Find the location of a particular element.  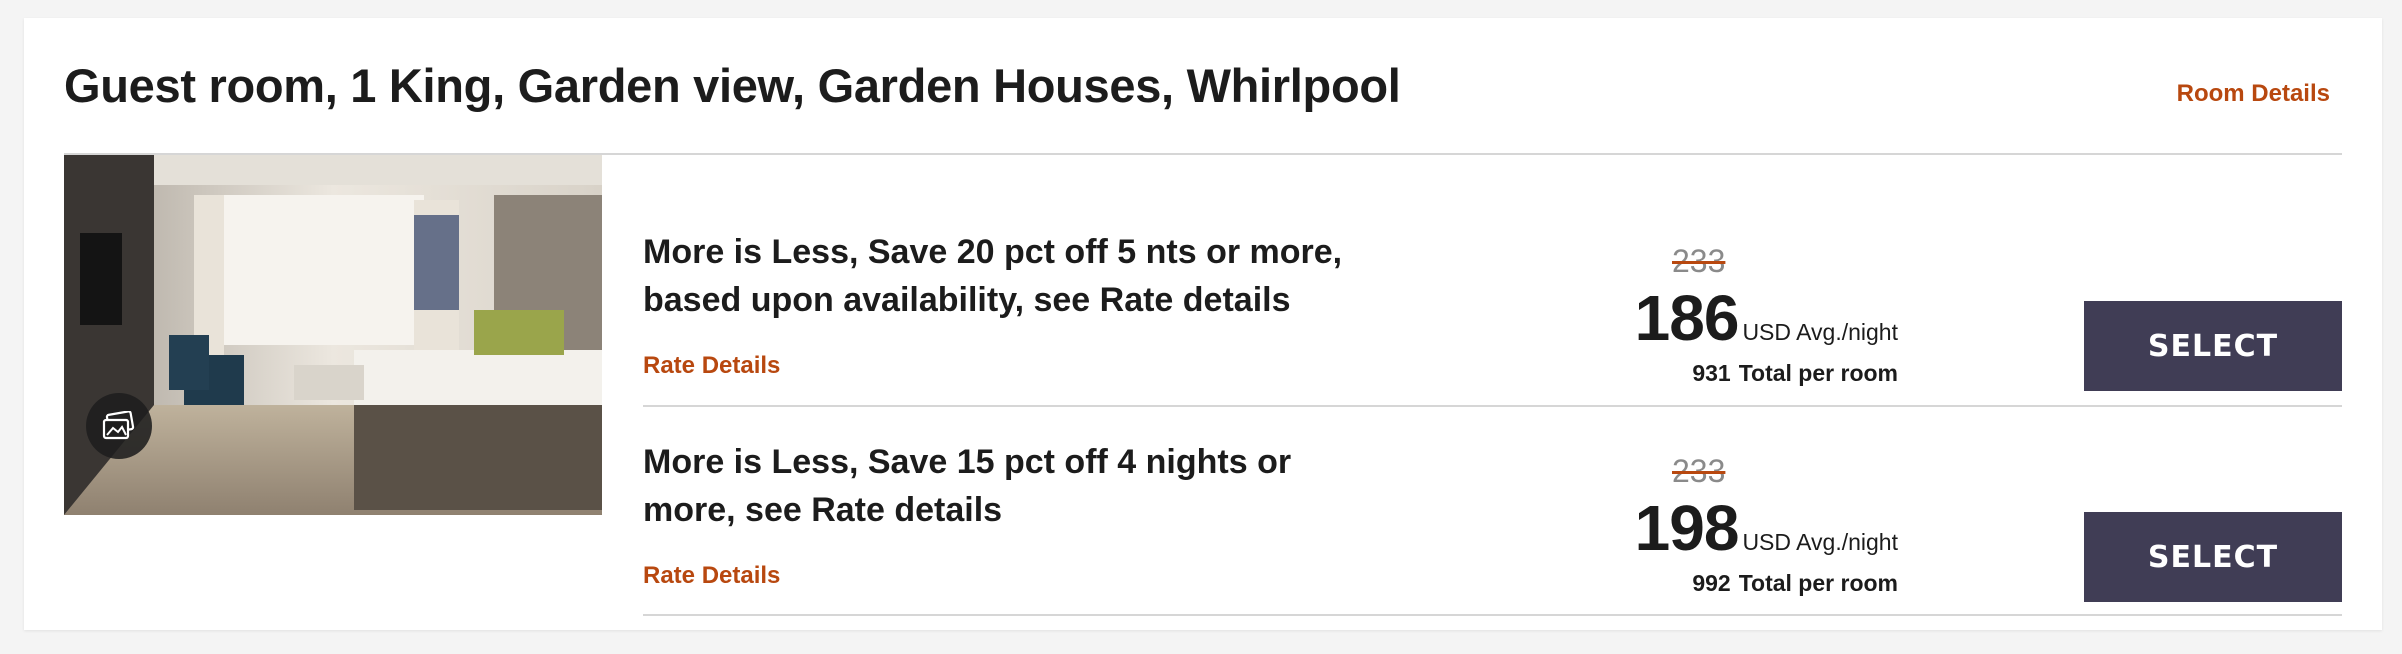

gallery-button is located at coordinates (119, 426).